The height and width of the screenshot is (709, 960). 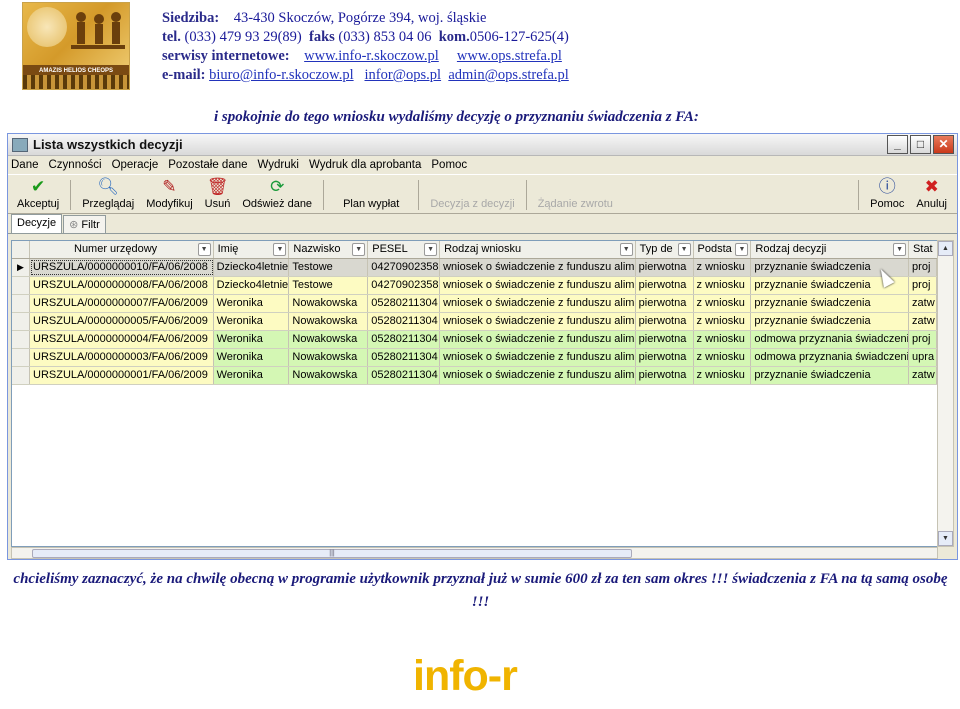 What do you see at coordinates (722, 375) in the screenshot?
I see `cell-podstawa: z wniosku` at bounding box center [722, 375].